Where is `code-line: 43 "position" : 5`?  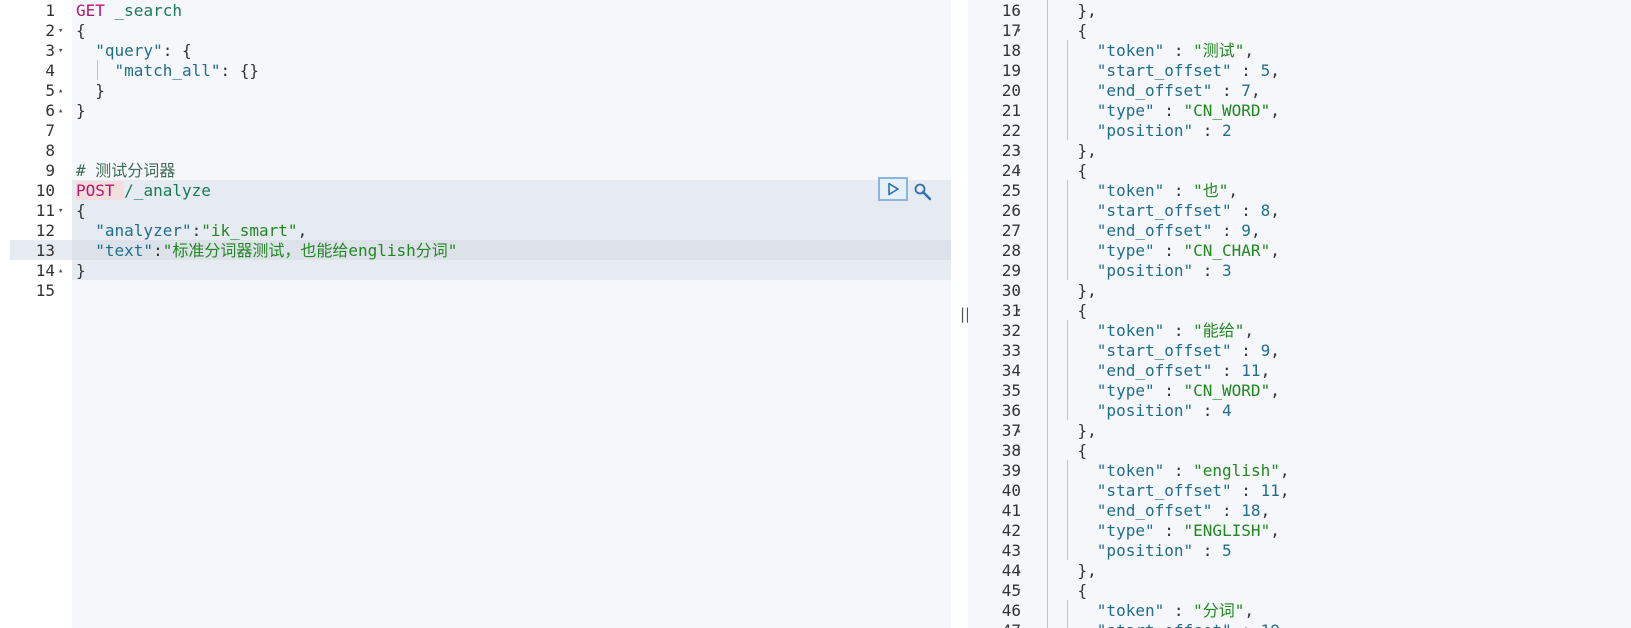 code-line: 43 "position" : 5 is located at coordinates (1299, 551).